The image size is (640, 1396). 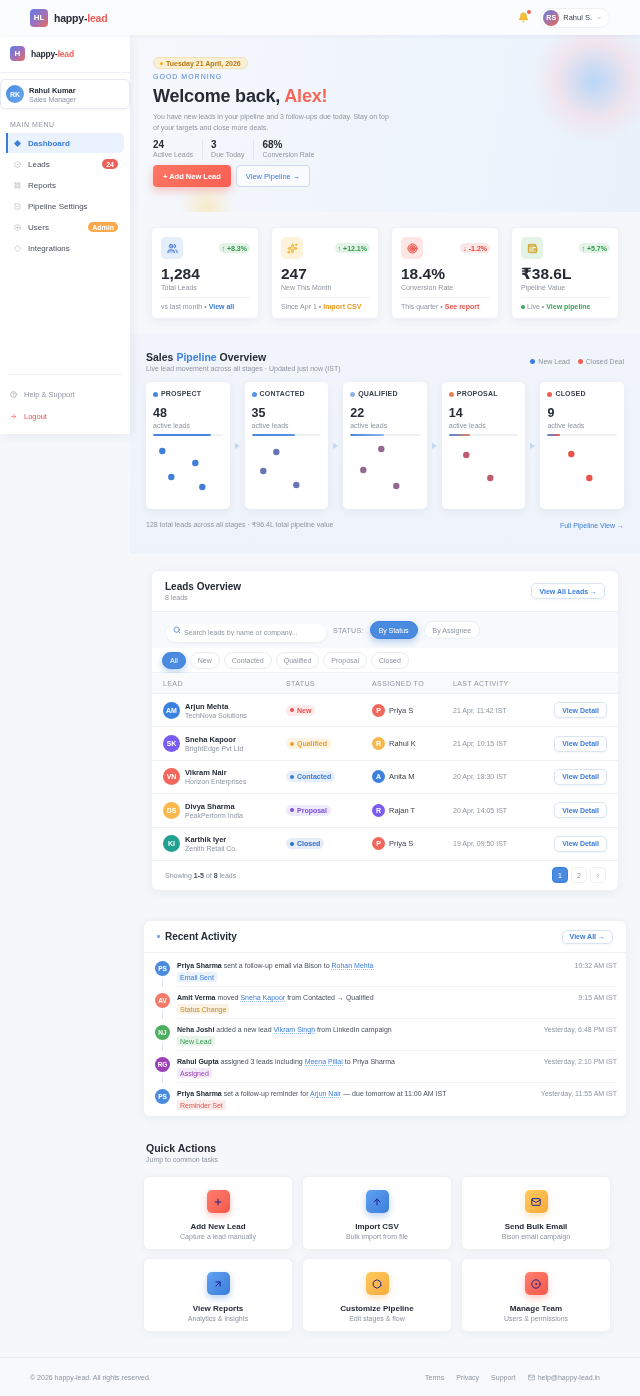 What do you see at coordinates (17, 53) in the screenshot?
I see `logo-mark: H` at bounding box center [17, 53].